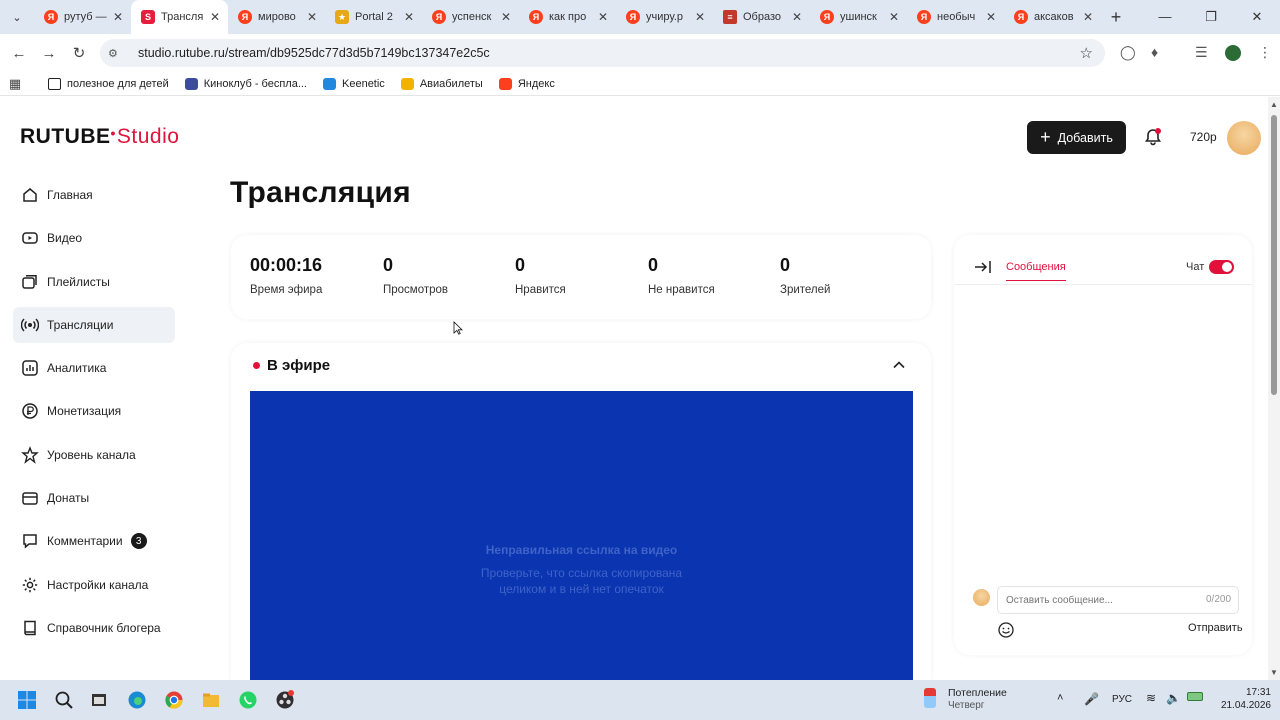 This screenshot has width=1280, height=720. Describe the element at coordinates (94, 585) in the screenshot. I see `sidebar-item: Настройки канала` at that location.